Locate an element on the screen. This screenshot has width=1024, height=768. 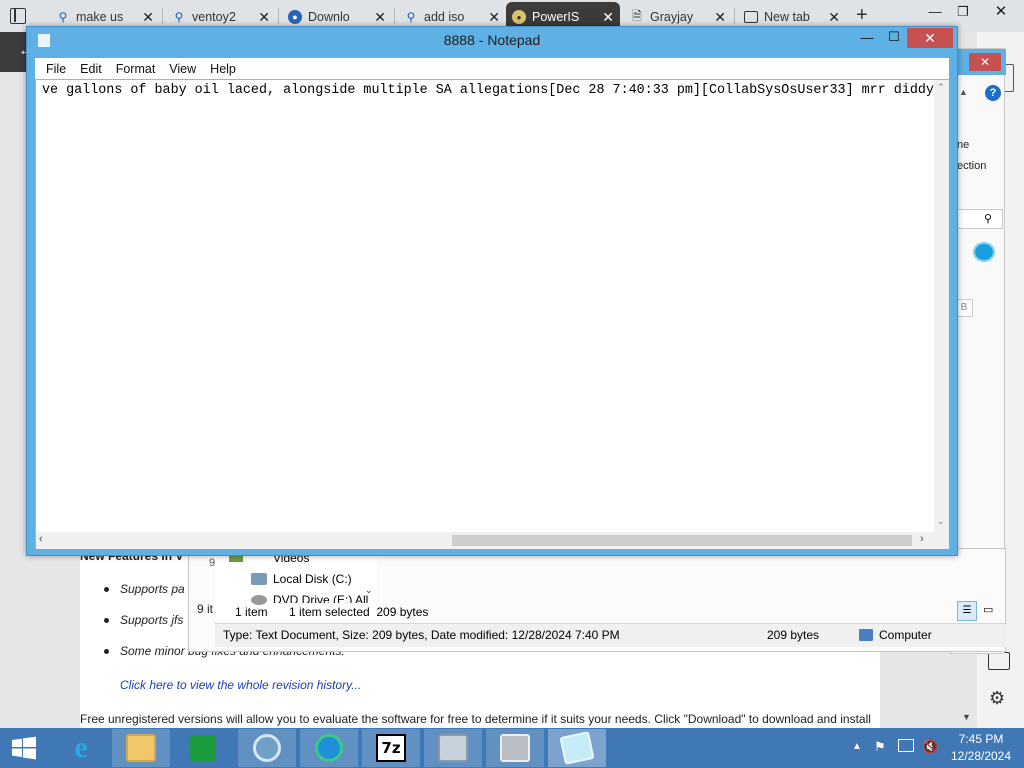
status-item-count: 1 item is located at coordinates (251, 612).